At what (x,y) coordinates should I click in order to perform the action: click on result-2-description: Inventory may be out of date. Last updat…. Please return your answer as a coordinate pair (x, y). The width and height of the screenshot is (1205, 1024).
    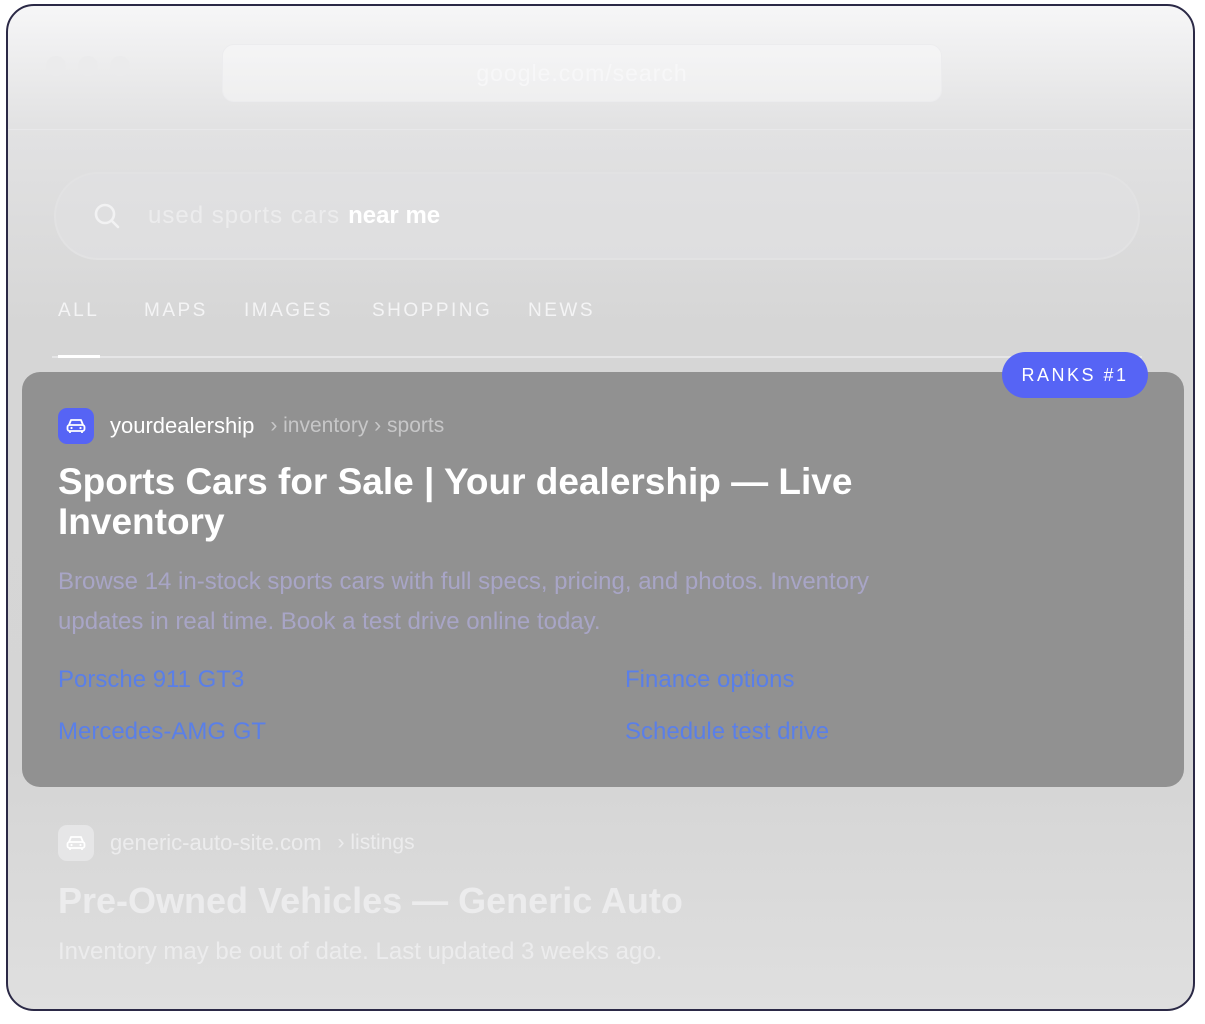
    Looking at the image, I should click on (360, 951).